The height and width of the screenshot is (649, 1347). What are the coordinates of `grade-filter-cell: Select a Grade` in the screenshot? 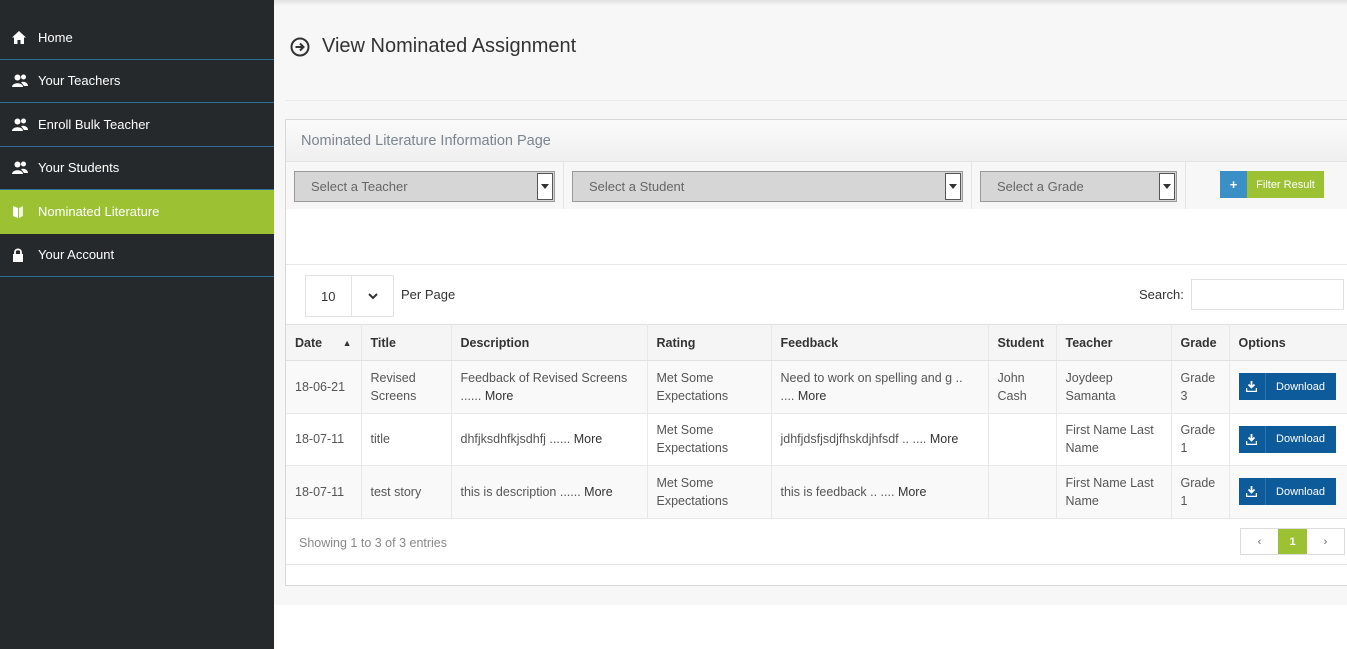 It's located at (1079, 185).